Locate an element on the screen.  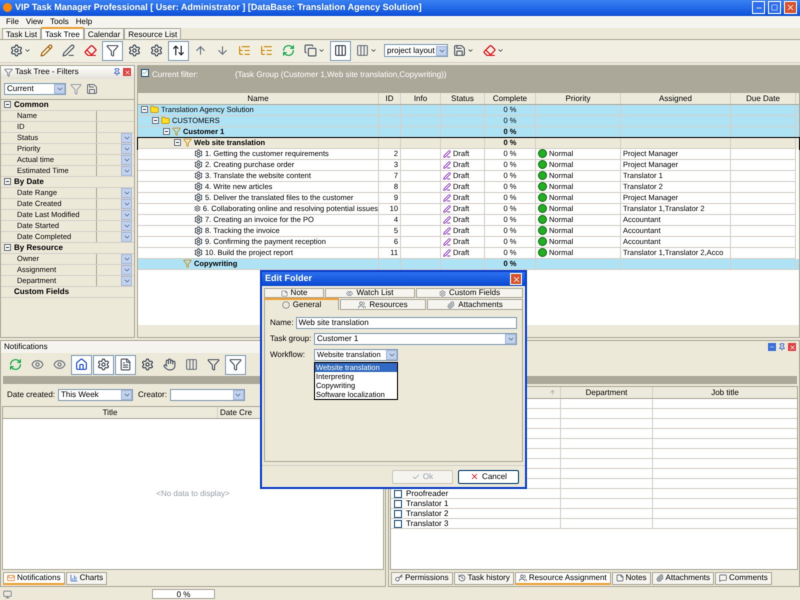
column-header: Job title is located at coordinates (725, 392).